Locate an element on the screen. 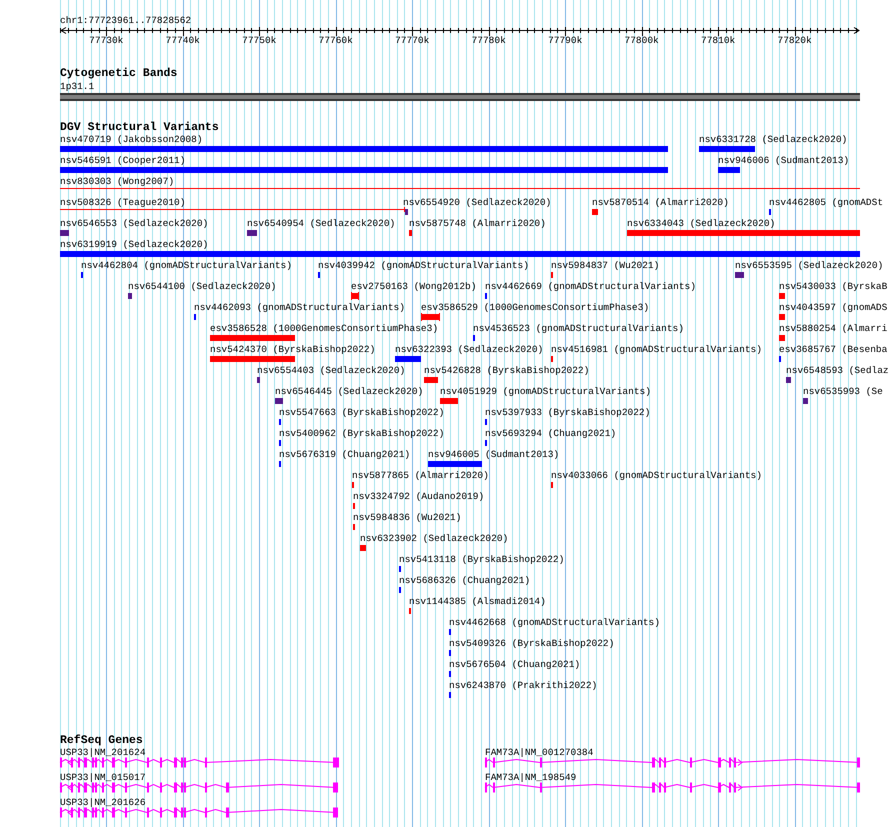 Image resolution: width=890 pixels, height=827 pixels. variant-label: nsv5413118 (ByrskaBishop2022) is located at coordinates (481, 559).